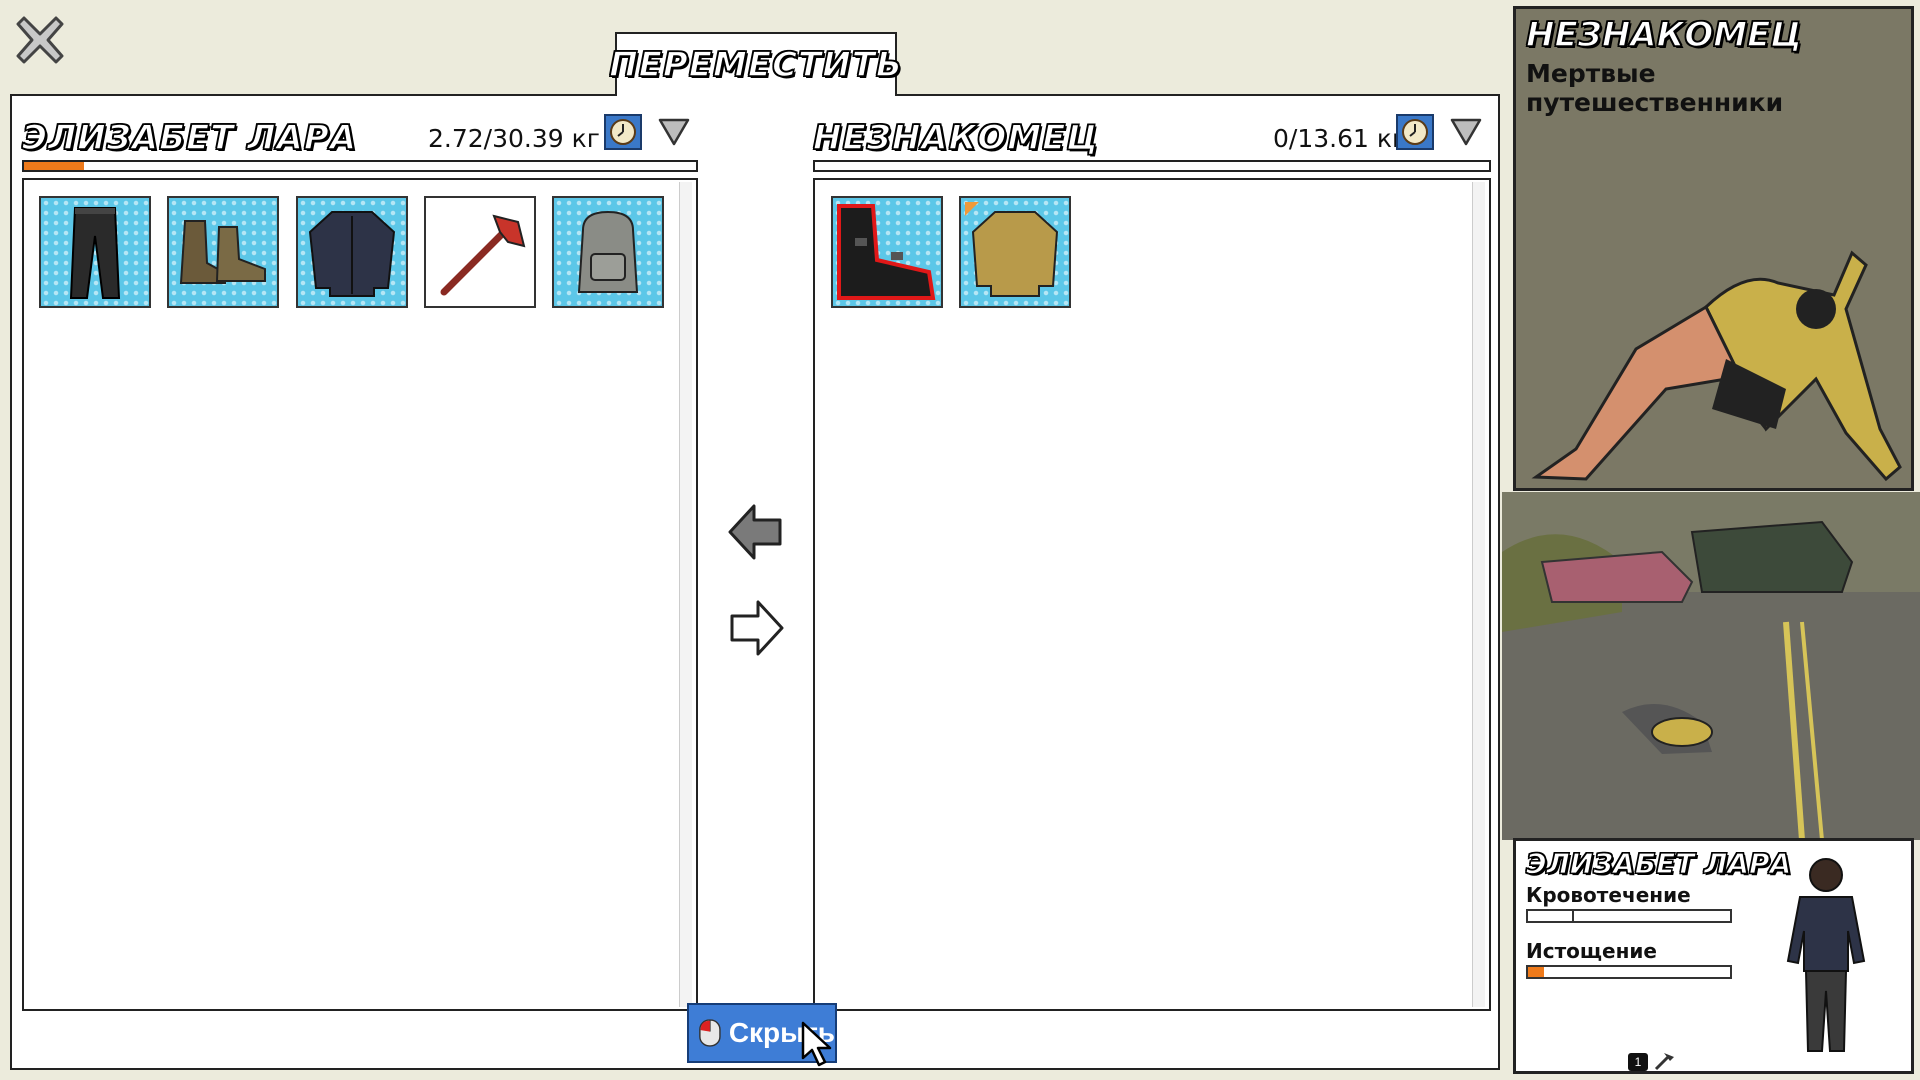 The height and width of the screenshot is (1080, 1920). I want to click on mouse-icon, so click(710, 1033).